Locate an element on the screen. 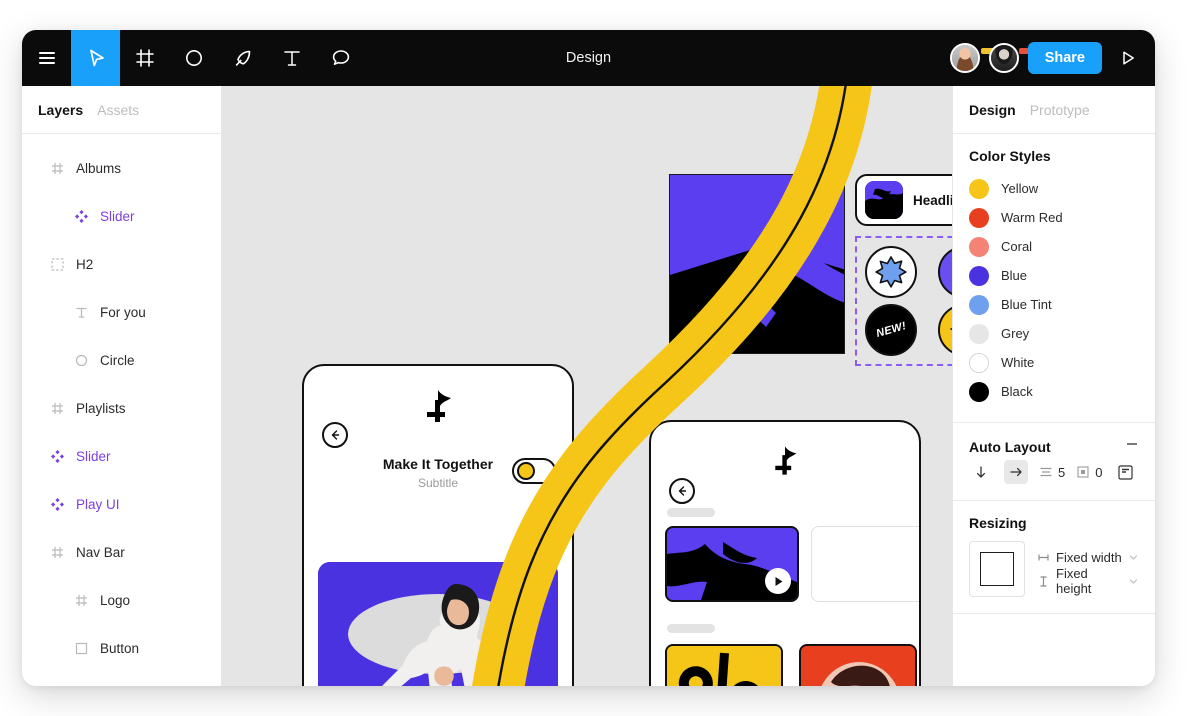  auto-layout-section: Auto Layout 5 0 is located at coordinates (1054, 462).